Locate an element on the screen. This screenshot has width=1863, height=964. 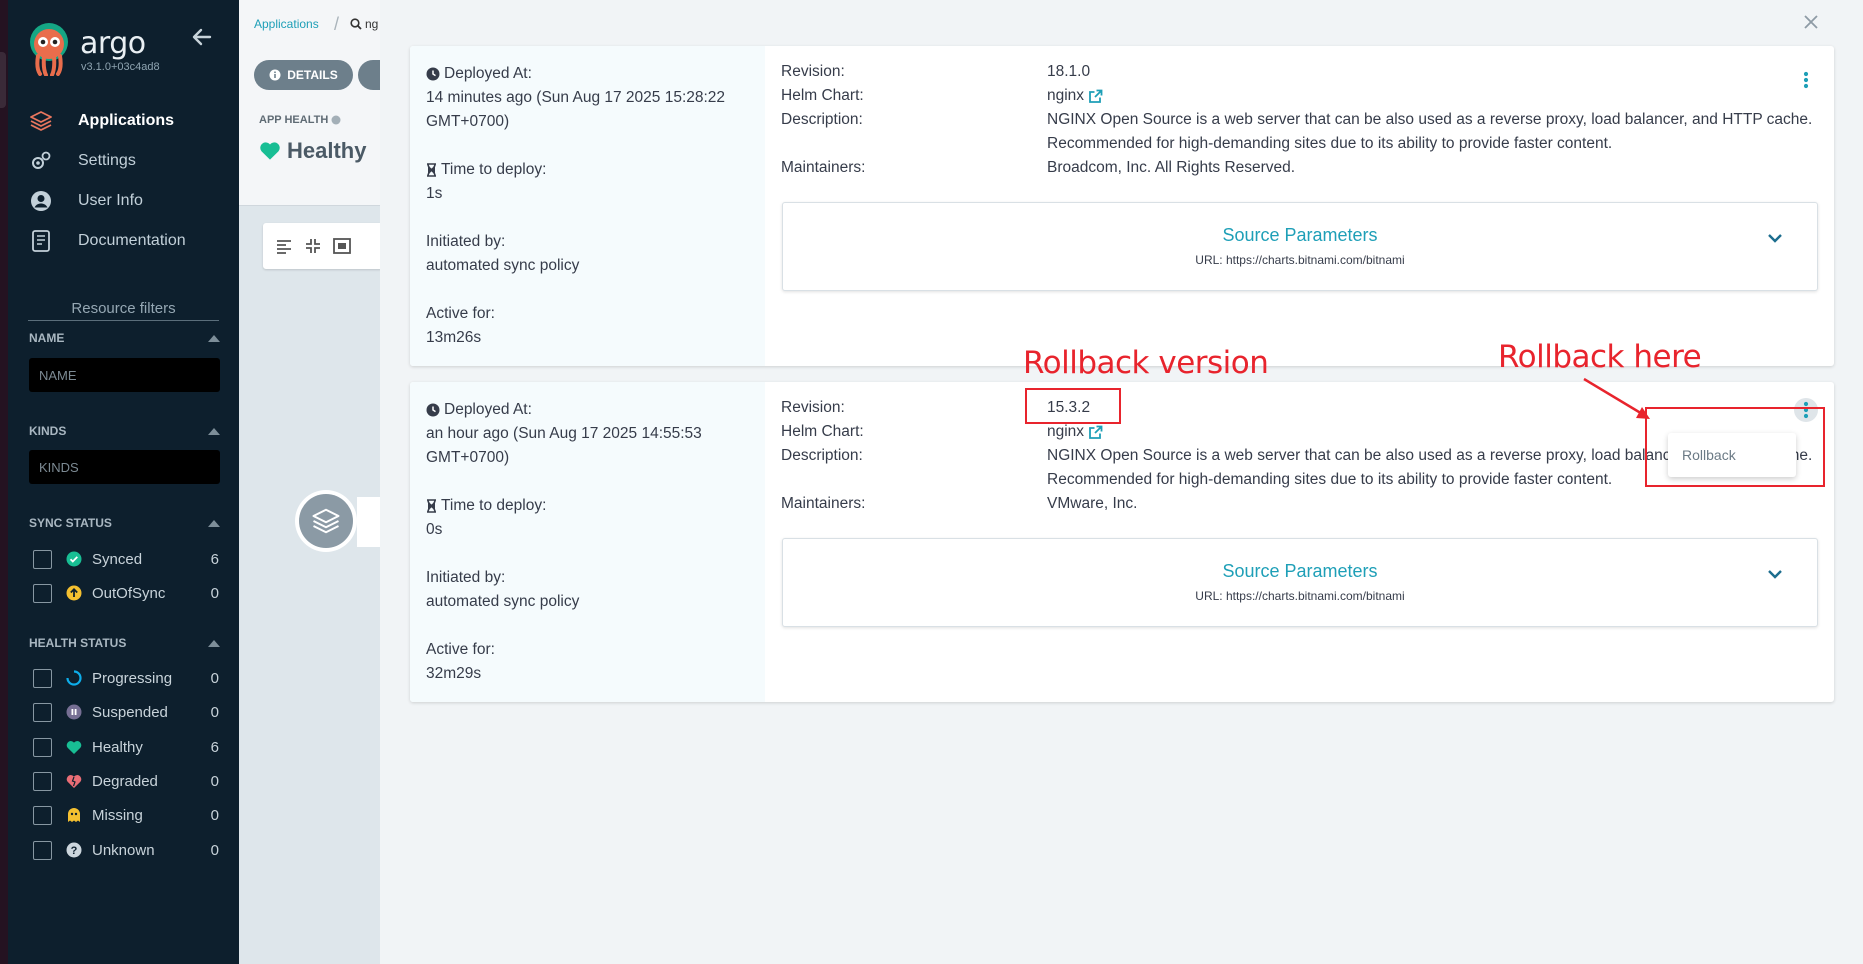
compress-icon is located at coordinates (313, 246).